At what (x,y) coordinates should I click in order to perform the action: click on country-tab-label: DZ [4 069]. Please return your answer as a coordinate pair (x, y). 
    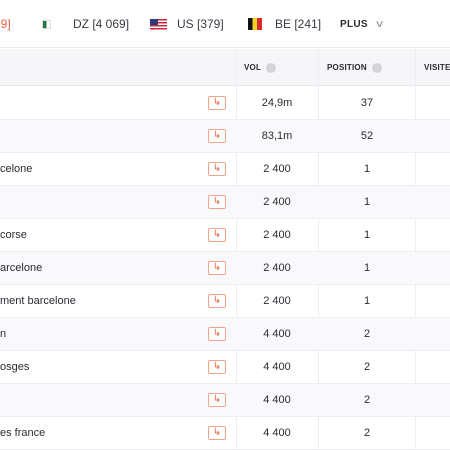
    Looking at the image, I should click on (101, 24).